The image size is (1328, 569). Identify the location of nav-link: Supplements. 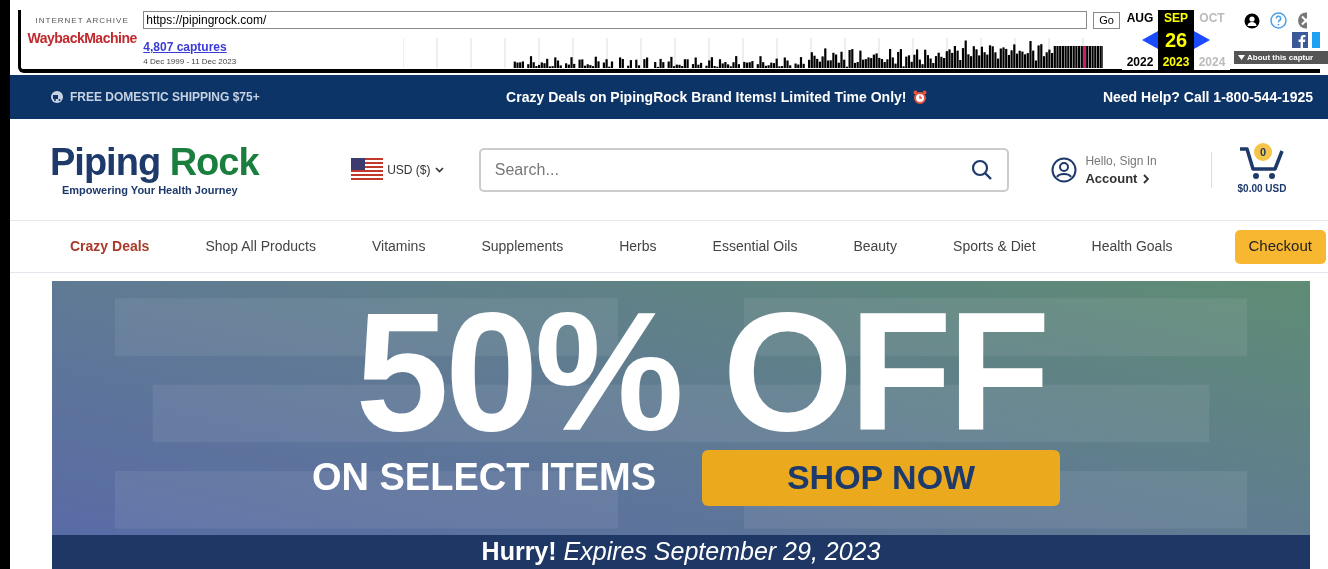
(522, 246).